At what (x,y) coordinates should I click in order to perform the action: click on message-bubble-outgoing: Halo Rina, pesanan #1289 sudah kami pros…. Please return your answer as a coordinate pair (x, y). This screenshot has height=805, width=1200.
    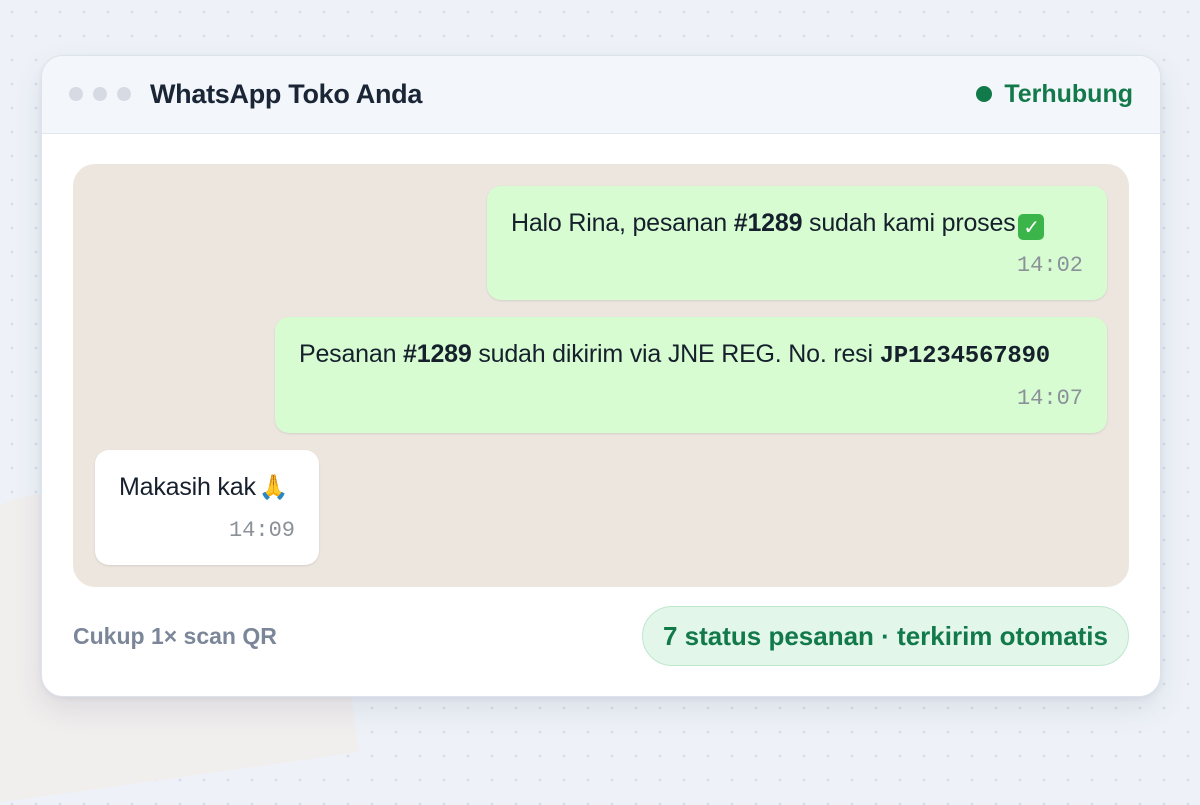
    Looking at the image, I should click on (797, 243).